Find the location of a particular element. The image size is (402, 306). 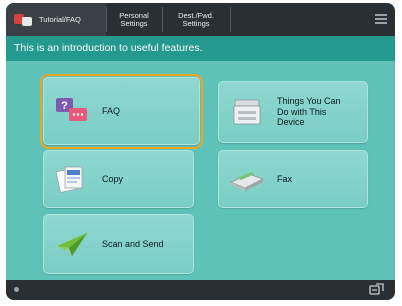

tab-dest-fwd-settings: Dest./Fwd. Settings is located at coordinates (196, 19).